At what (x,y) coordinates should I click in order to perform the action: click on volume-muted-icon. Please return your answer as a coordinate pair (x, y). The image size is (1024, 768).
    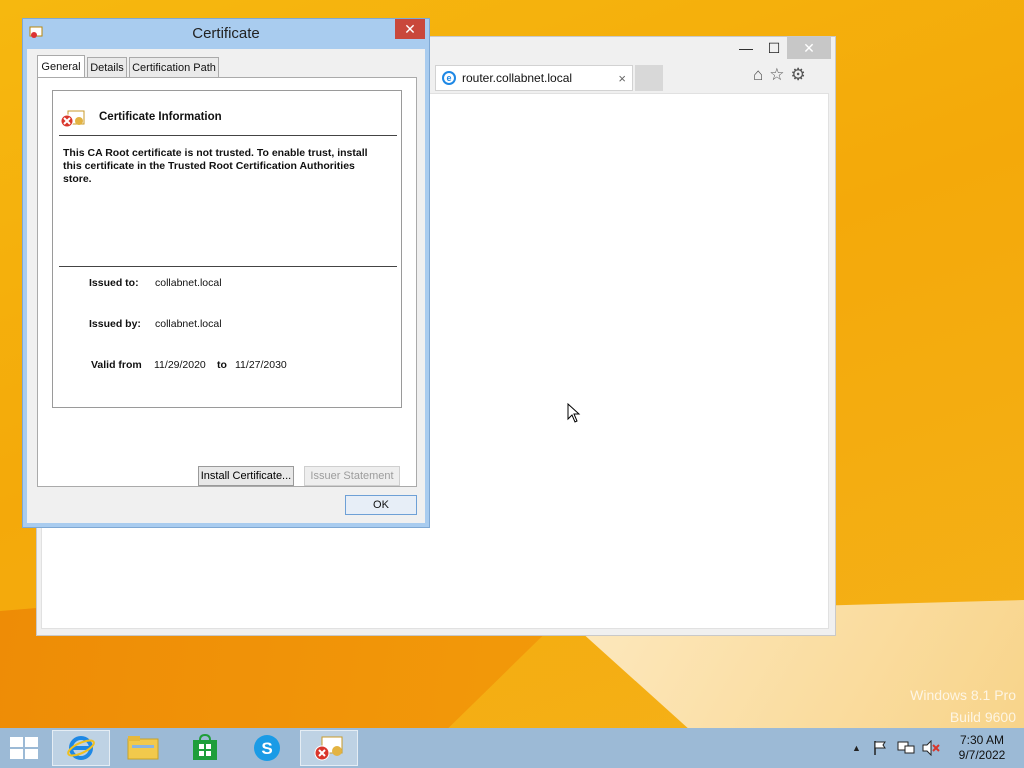
    Looking at the image, I should click on (931, 748).